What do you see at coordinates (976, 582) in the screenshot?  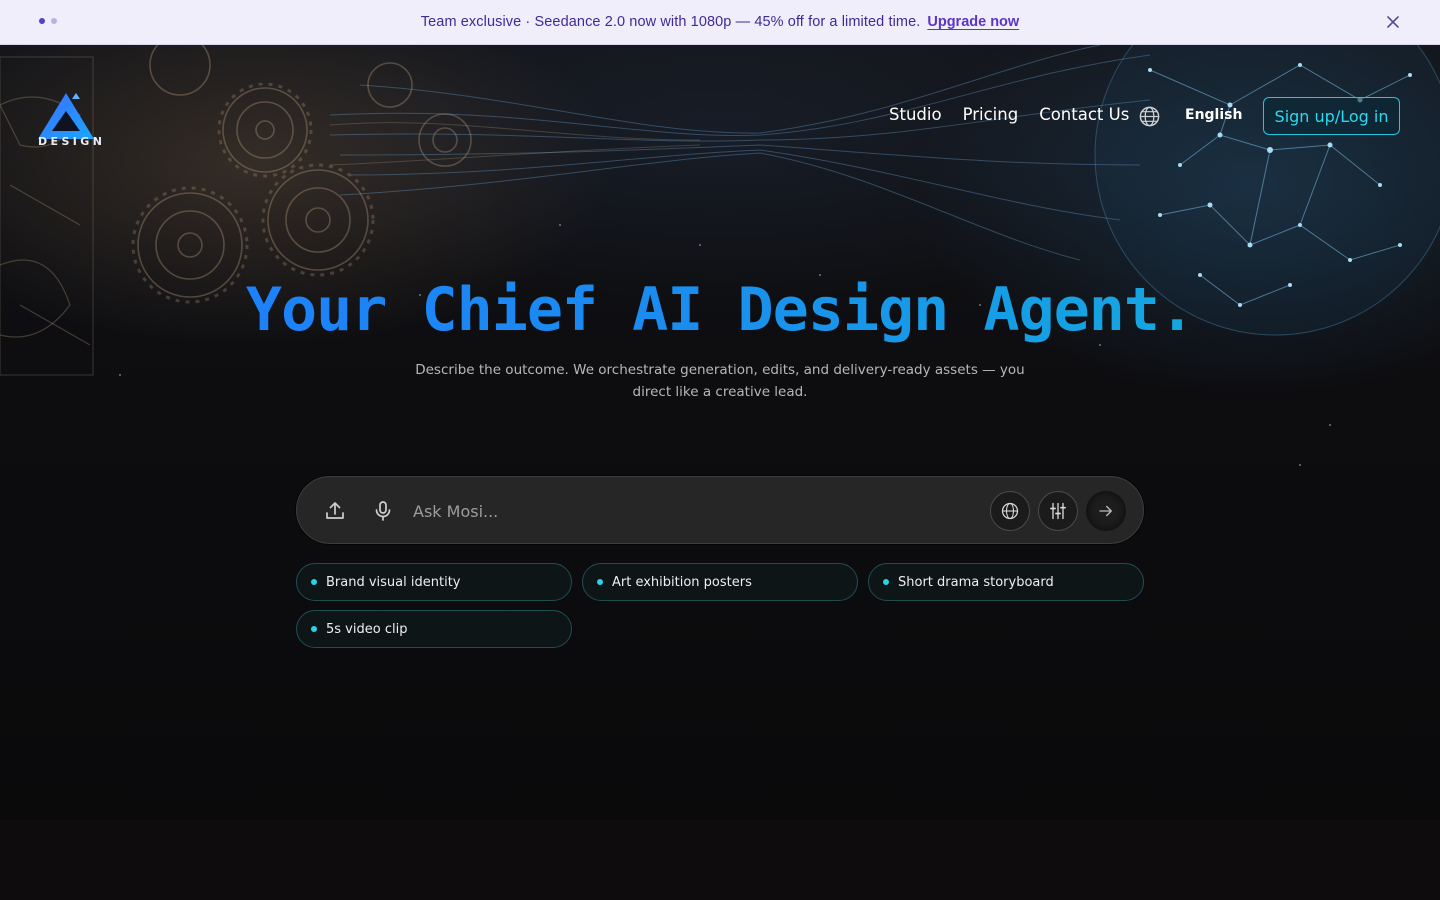 I see `suggestion-label: Short drama storyboard` at bounding box center [976, 582].